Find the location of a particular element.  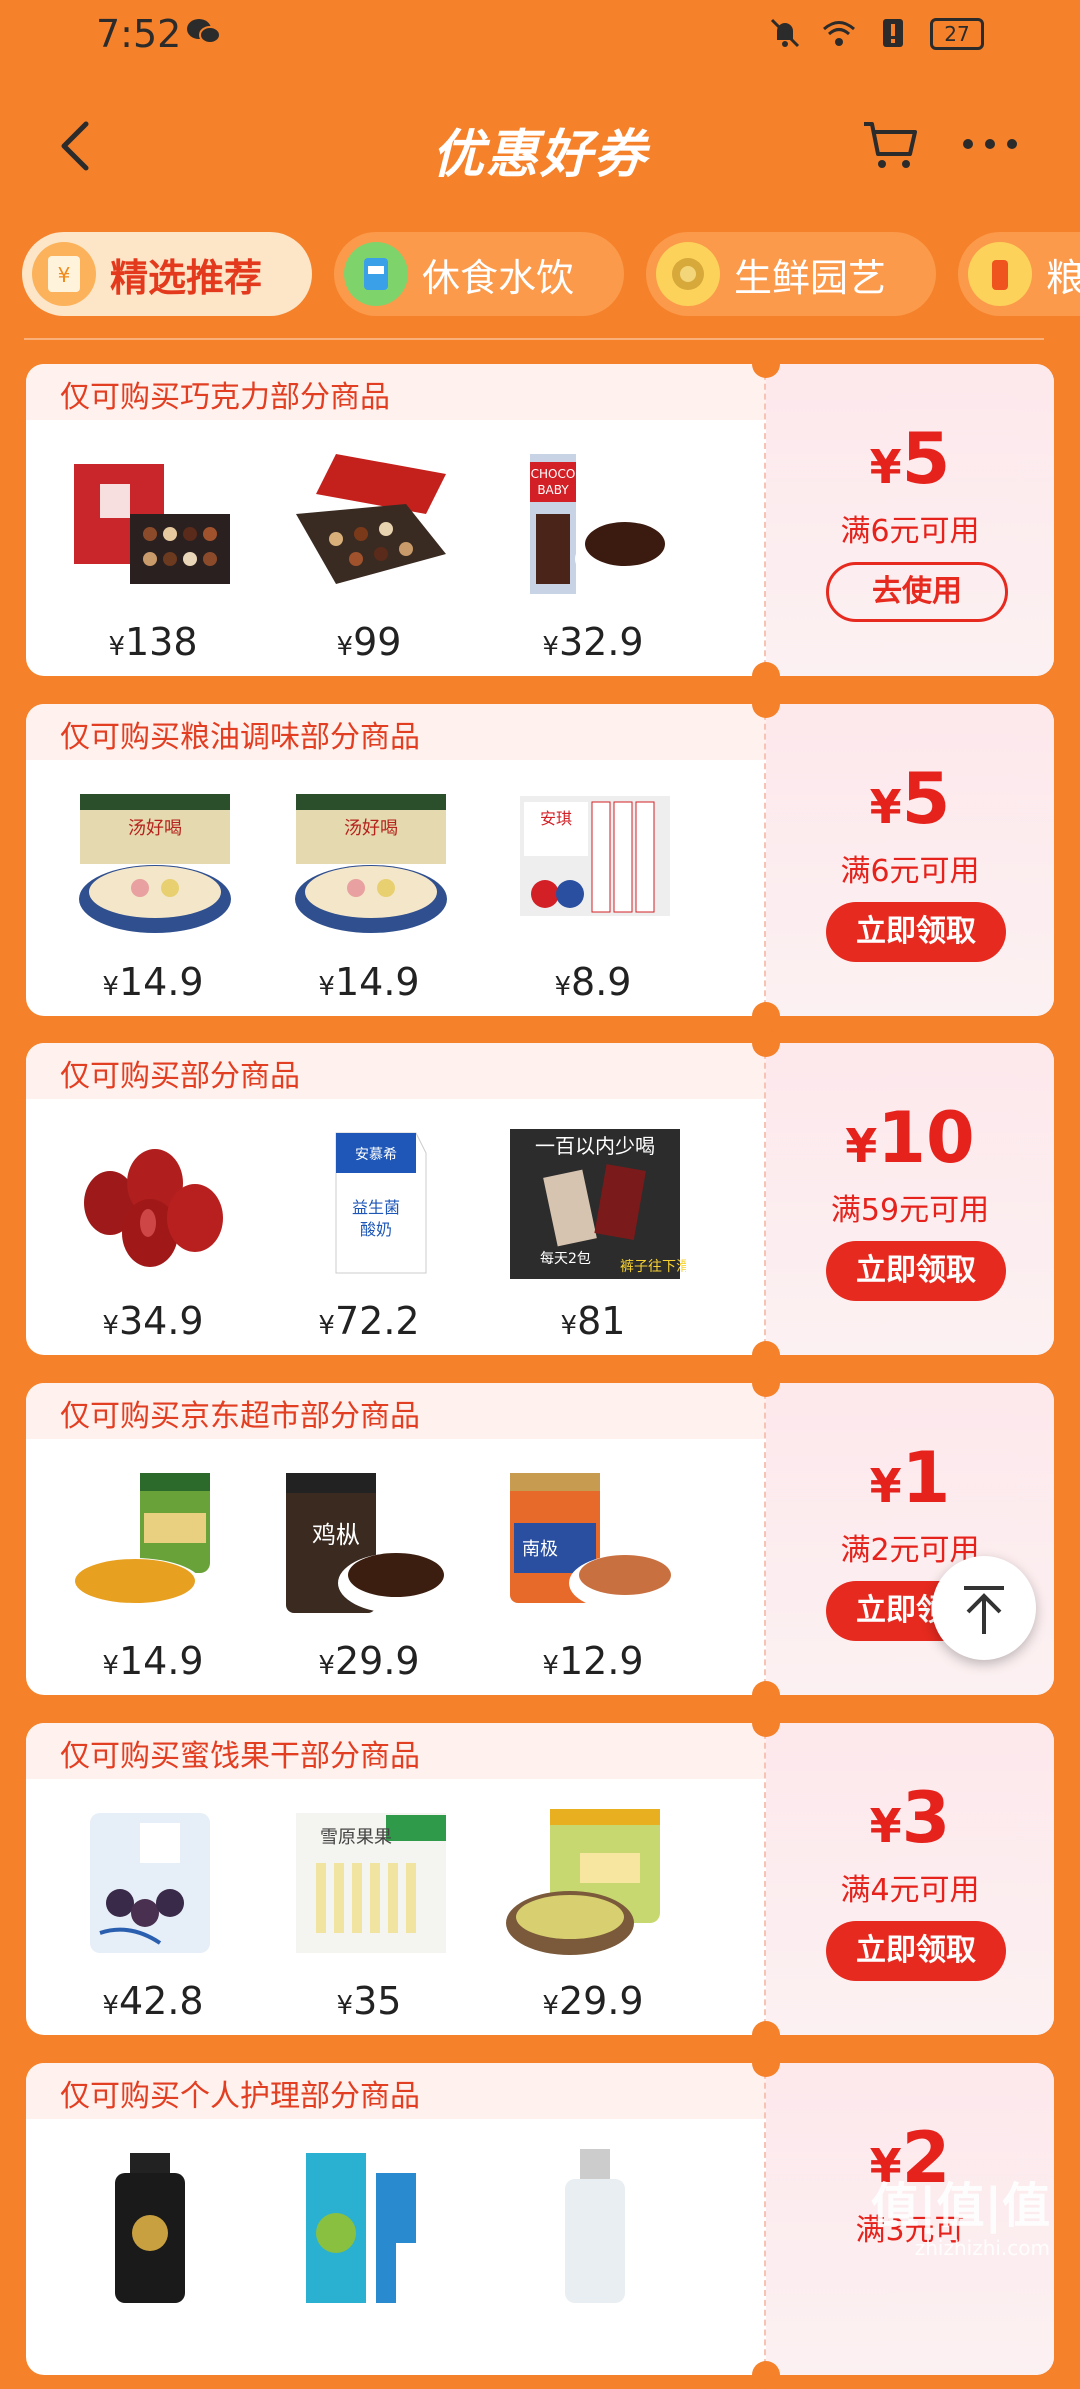

price-value: 29.9 is located at coordinates (601, 2001).